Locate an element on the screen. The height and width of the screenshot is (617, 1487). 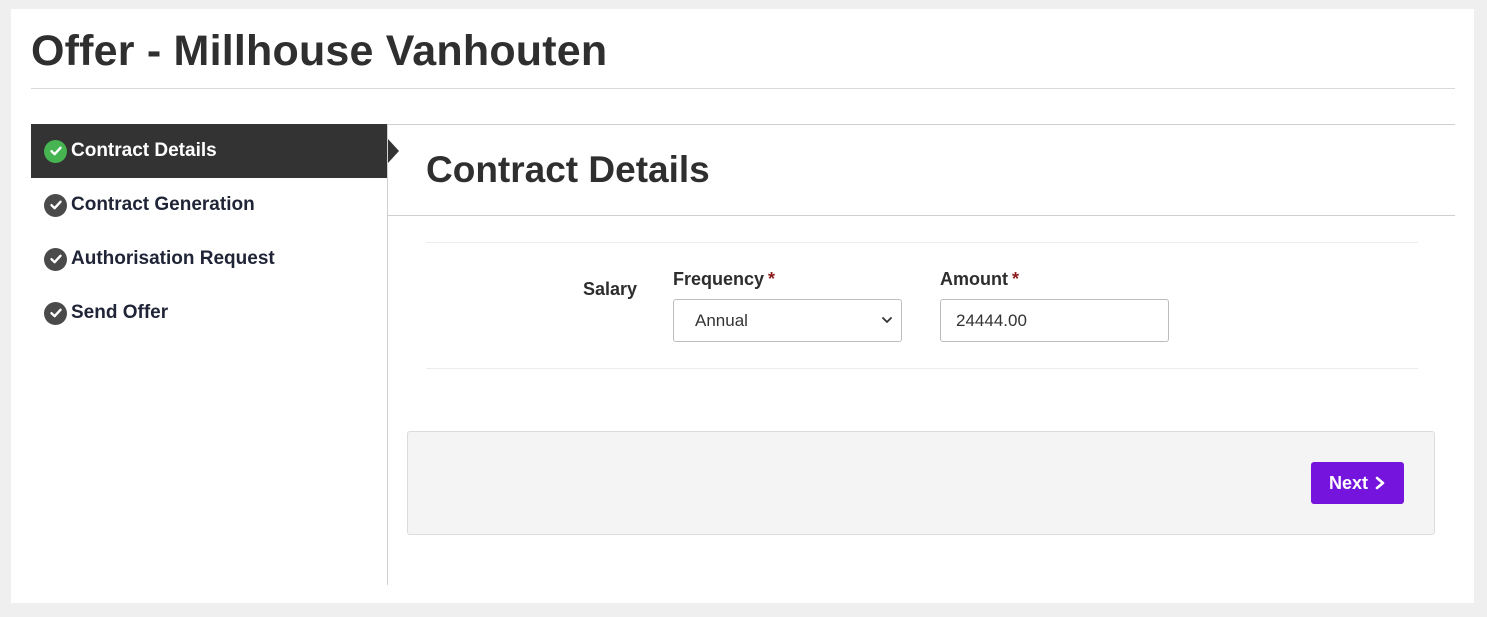
sidebar-item-authorisation-request: Authorisation Request is located at coordinates (209, 259).